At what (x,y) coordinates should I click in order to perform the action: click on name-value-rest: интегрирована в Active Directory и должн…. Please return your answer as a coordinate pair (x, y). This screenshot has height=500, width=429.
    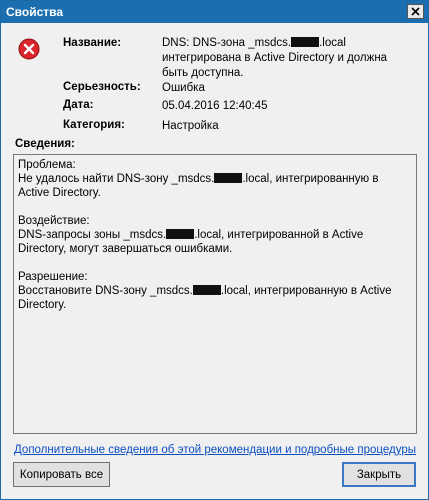
    Looking at the image, I should click on (275, 65).